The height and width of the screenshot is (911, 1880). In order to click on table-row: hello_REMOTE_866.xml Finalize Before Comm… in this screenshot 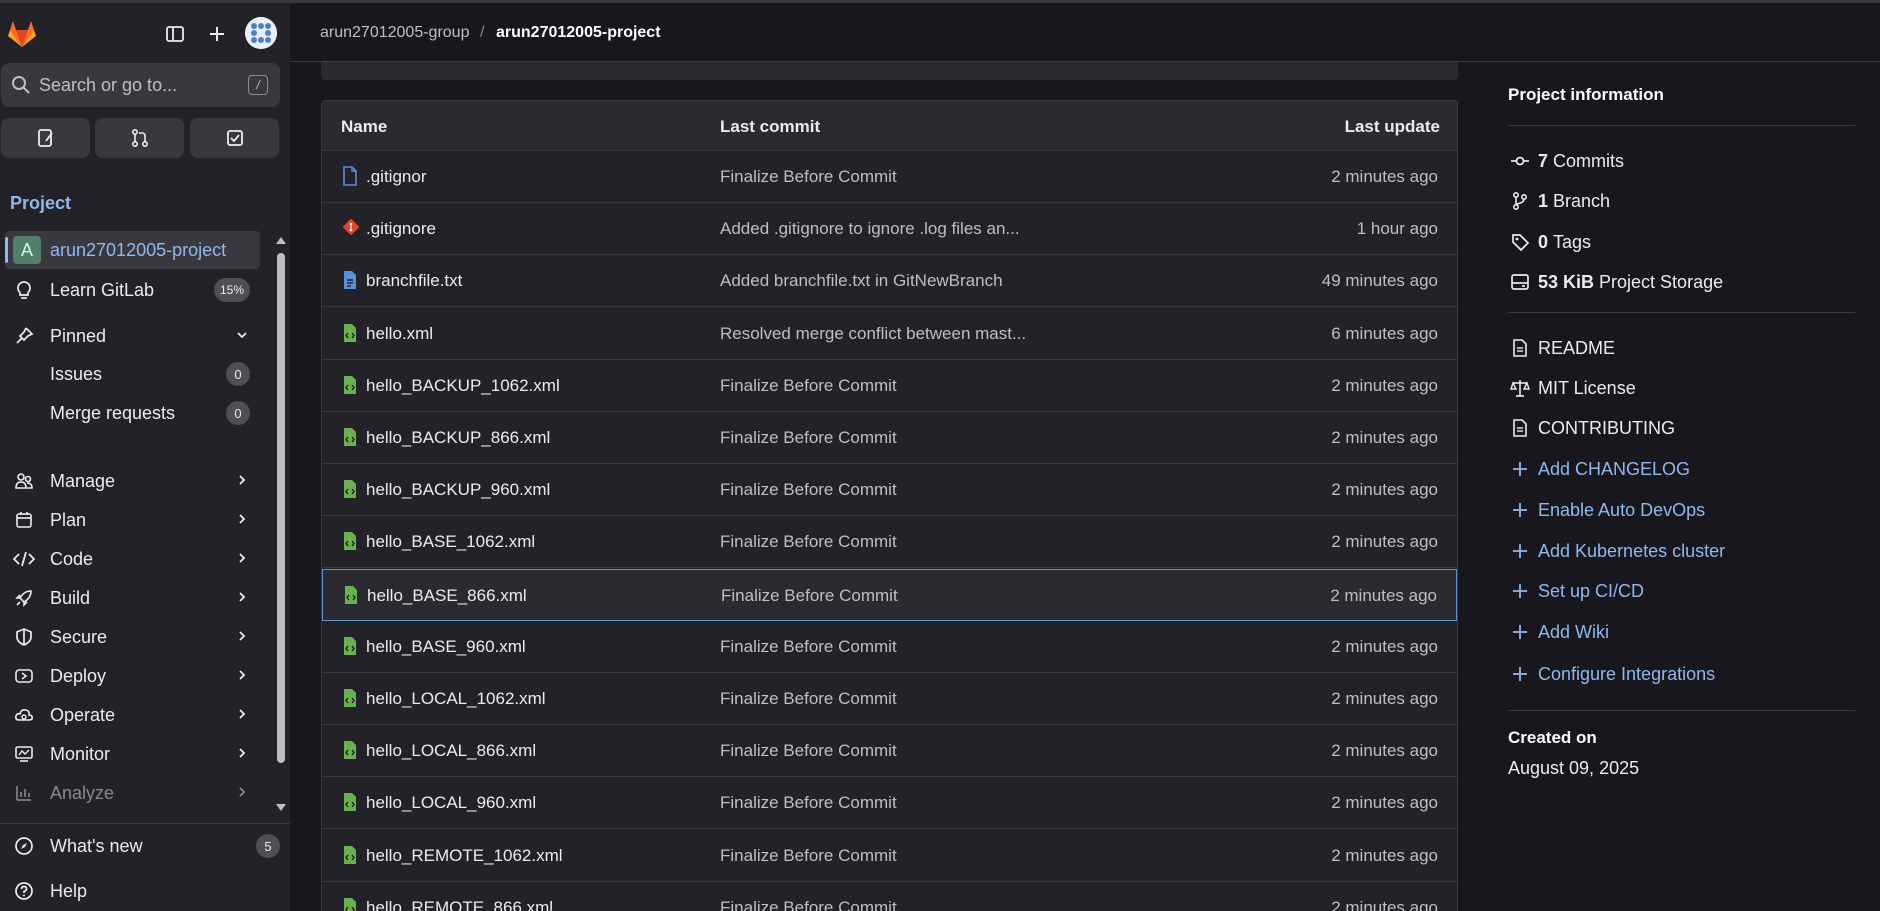, I will do `click(889, 896)`.